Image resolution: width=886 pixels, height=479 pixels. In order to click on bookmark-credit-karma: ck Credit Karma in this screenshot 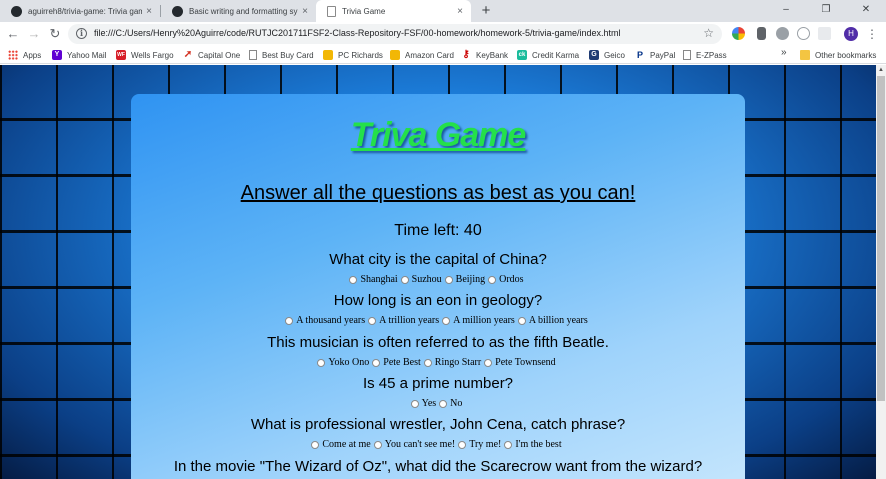, I will do `click(548, 55)`.